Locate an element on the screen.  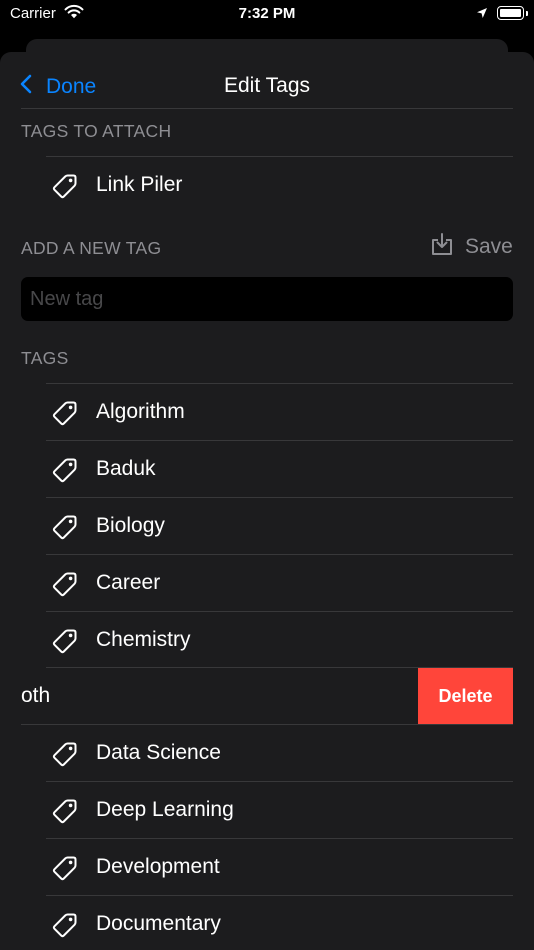
delete-button: Delete is located at coordinates (465, 696).